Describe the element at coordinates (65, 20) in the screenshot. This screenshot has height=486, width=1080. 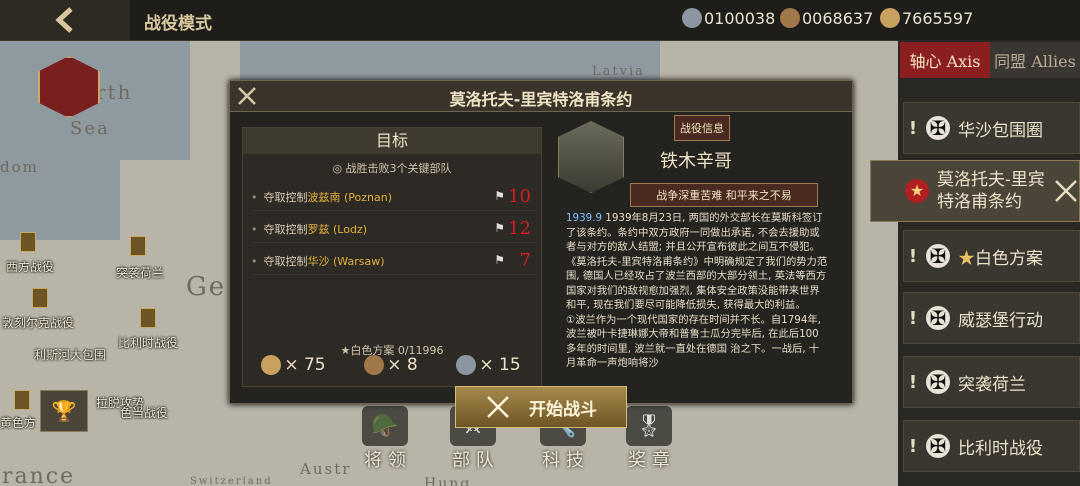
I see `back-button` at that location.